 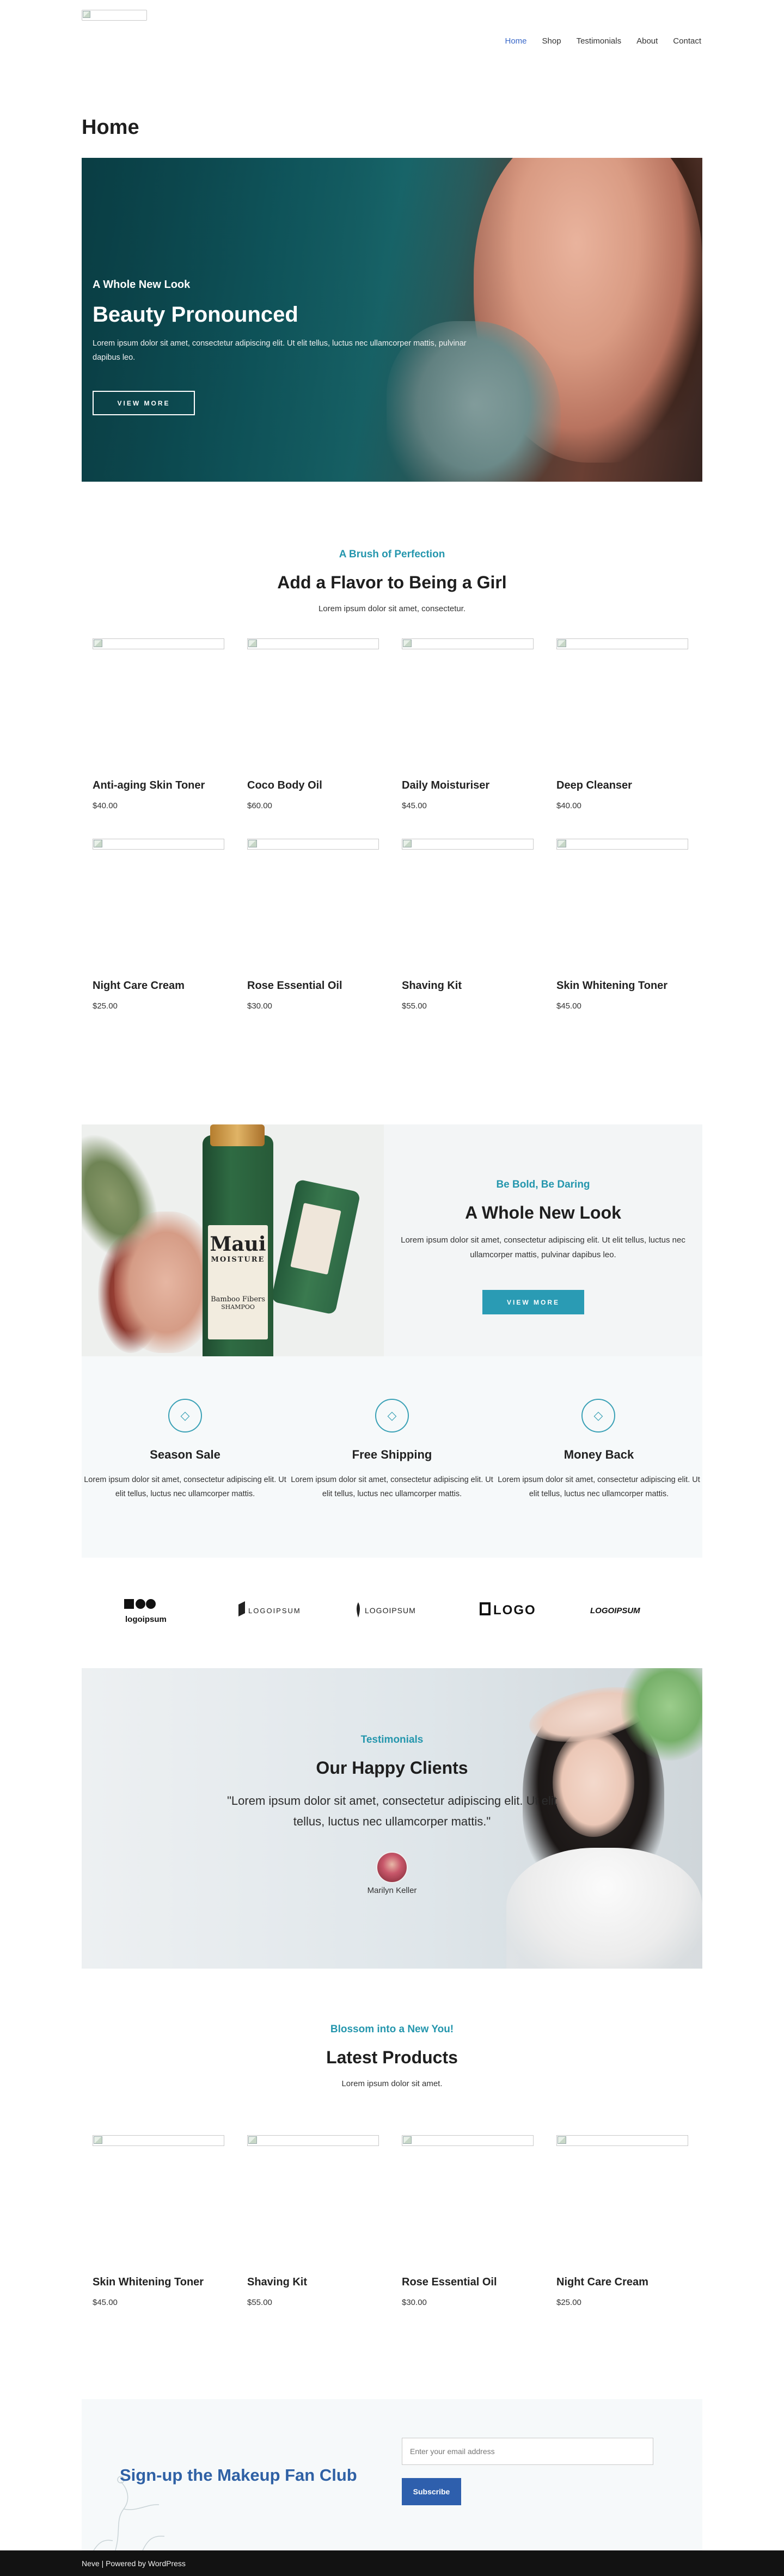 I want to click on nav-testimonials: Testimonials, so click(x=599, y=41).